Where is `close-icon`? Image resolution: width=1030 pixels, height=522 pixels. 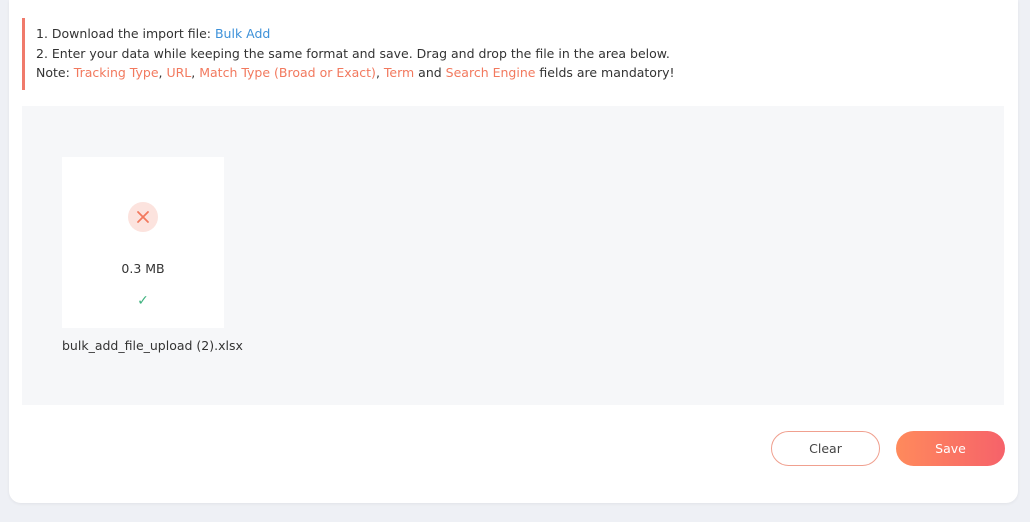 close-icon is located at coordinates (143, 217).